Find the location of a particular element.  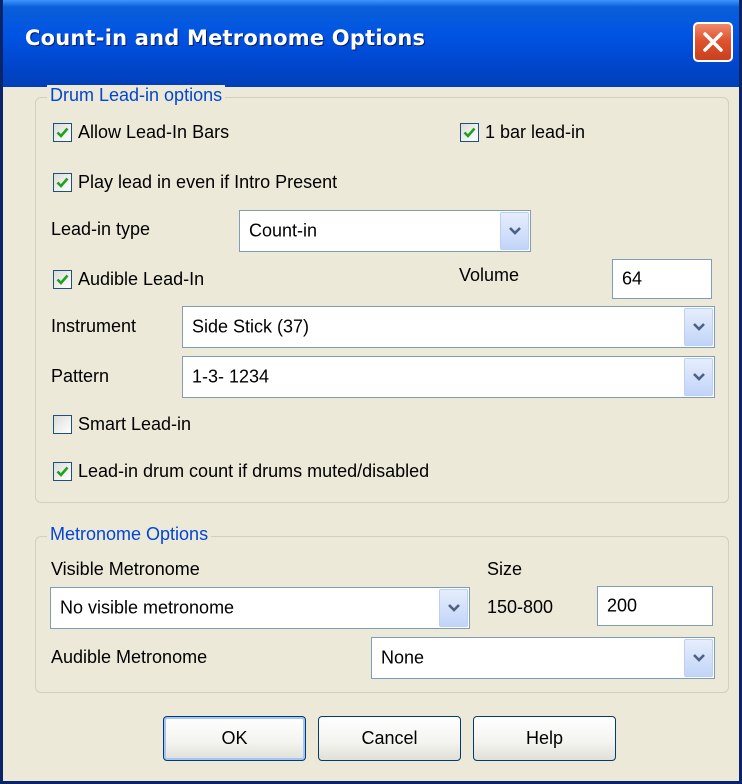

one-bar-lead-in-checkbox is located at coordinates (469, 132).